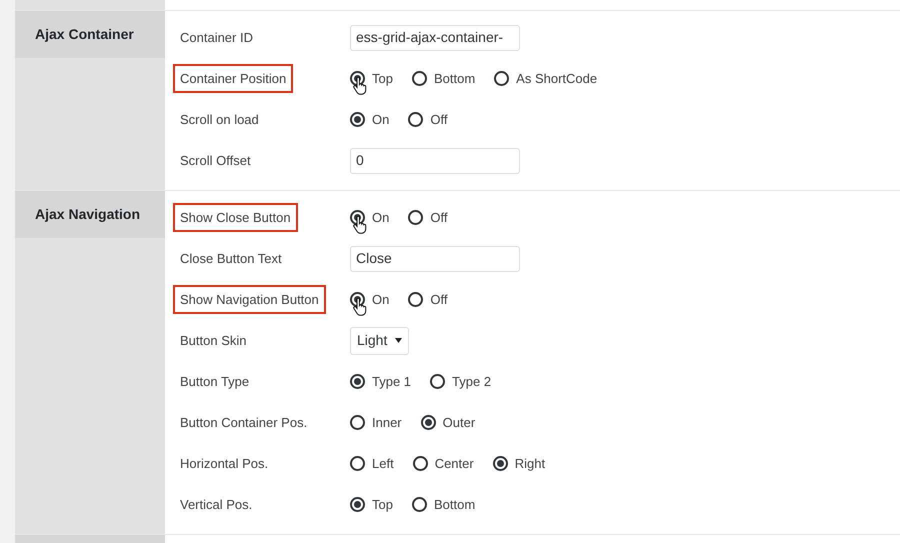 This screenshot has height=543, width=900. What do you see at coordinates (233, 79) in the screenshot?
I see `field-label: Container Position` at bounding box center [233, 79].